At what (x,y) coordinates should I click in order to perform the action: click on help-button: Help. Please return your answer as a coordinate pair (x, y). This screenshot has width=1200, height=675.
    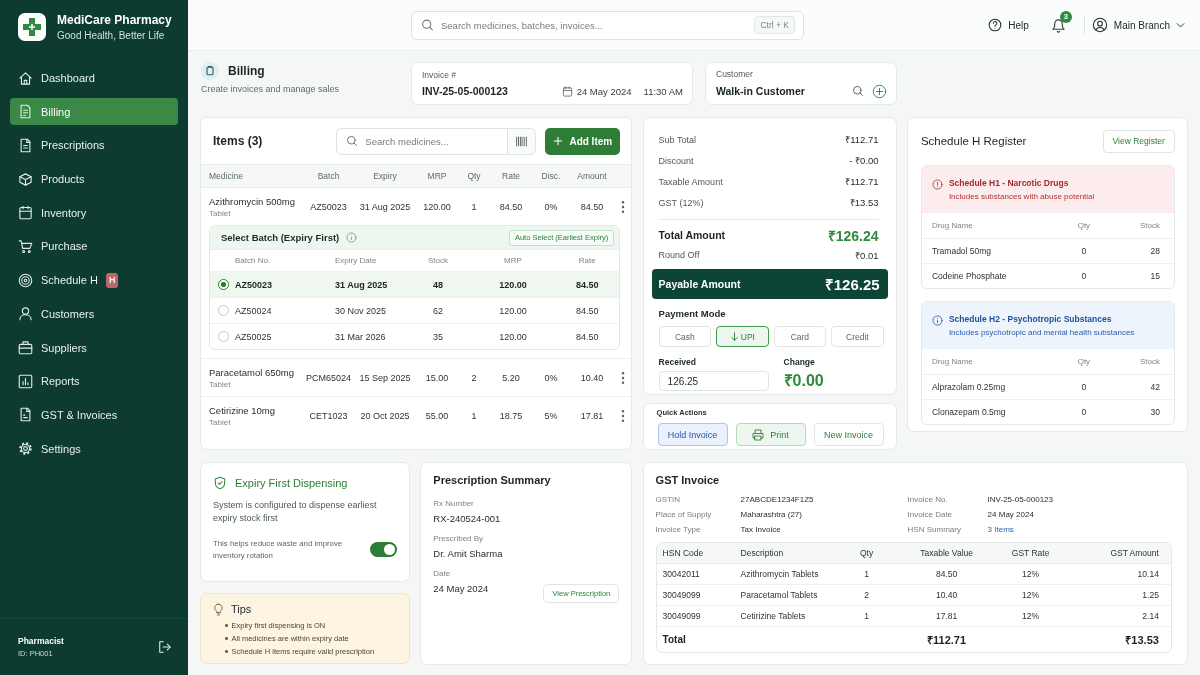
    Looking at the image, I should click on (1008, 25).